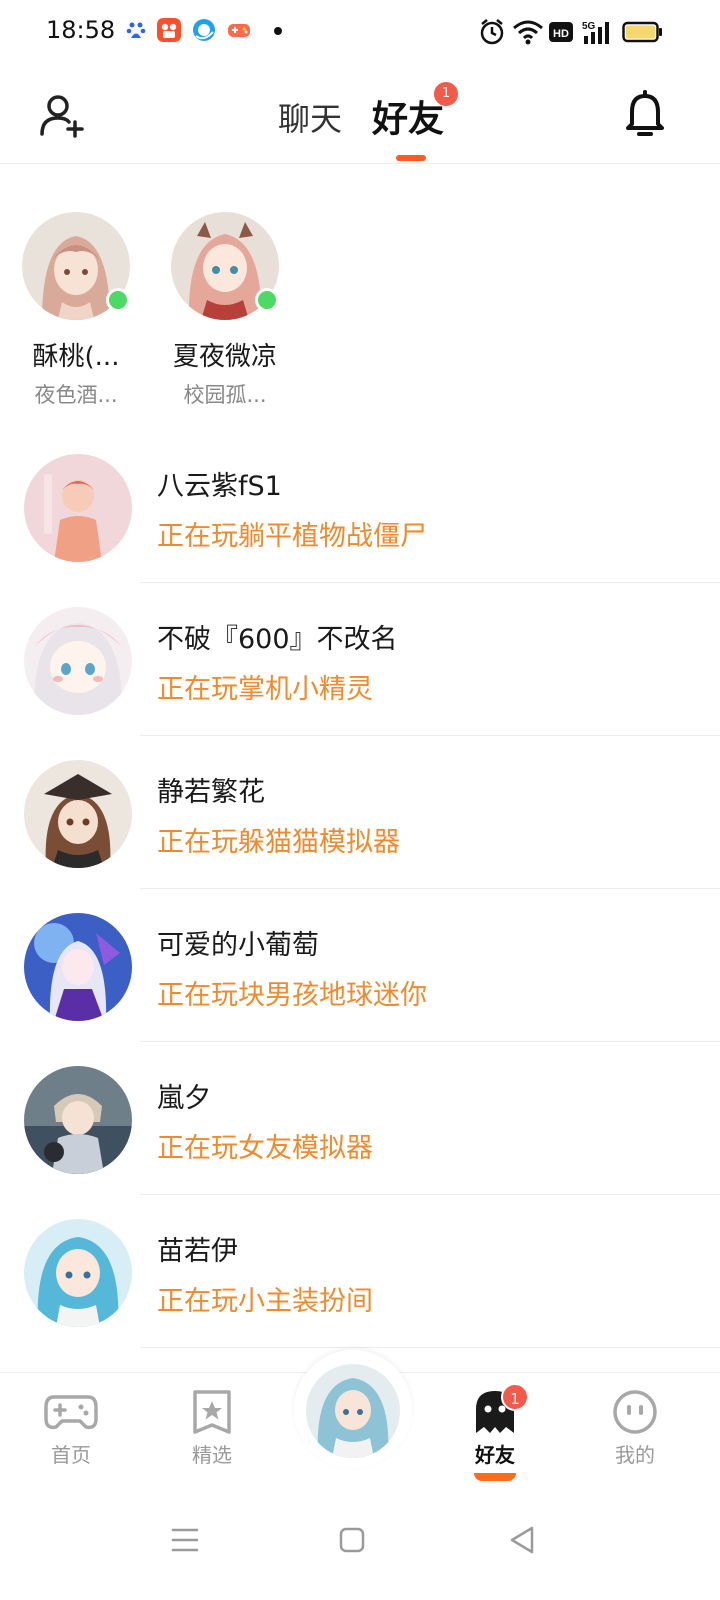 The height and width of the screenshot is (1600, 720). What do you see at coordinates (278, 842) in the screenshot?
I see `friend-game-status: 正在玩躲猫猫模拟器` at bounding box center [278, 842].